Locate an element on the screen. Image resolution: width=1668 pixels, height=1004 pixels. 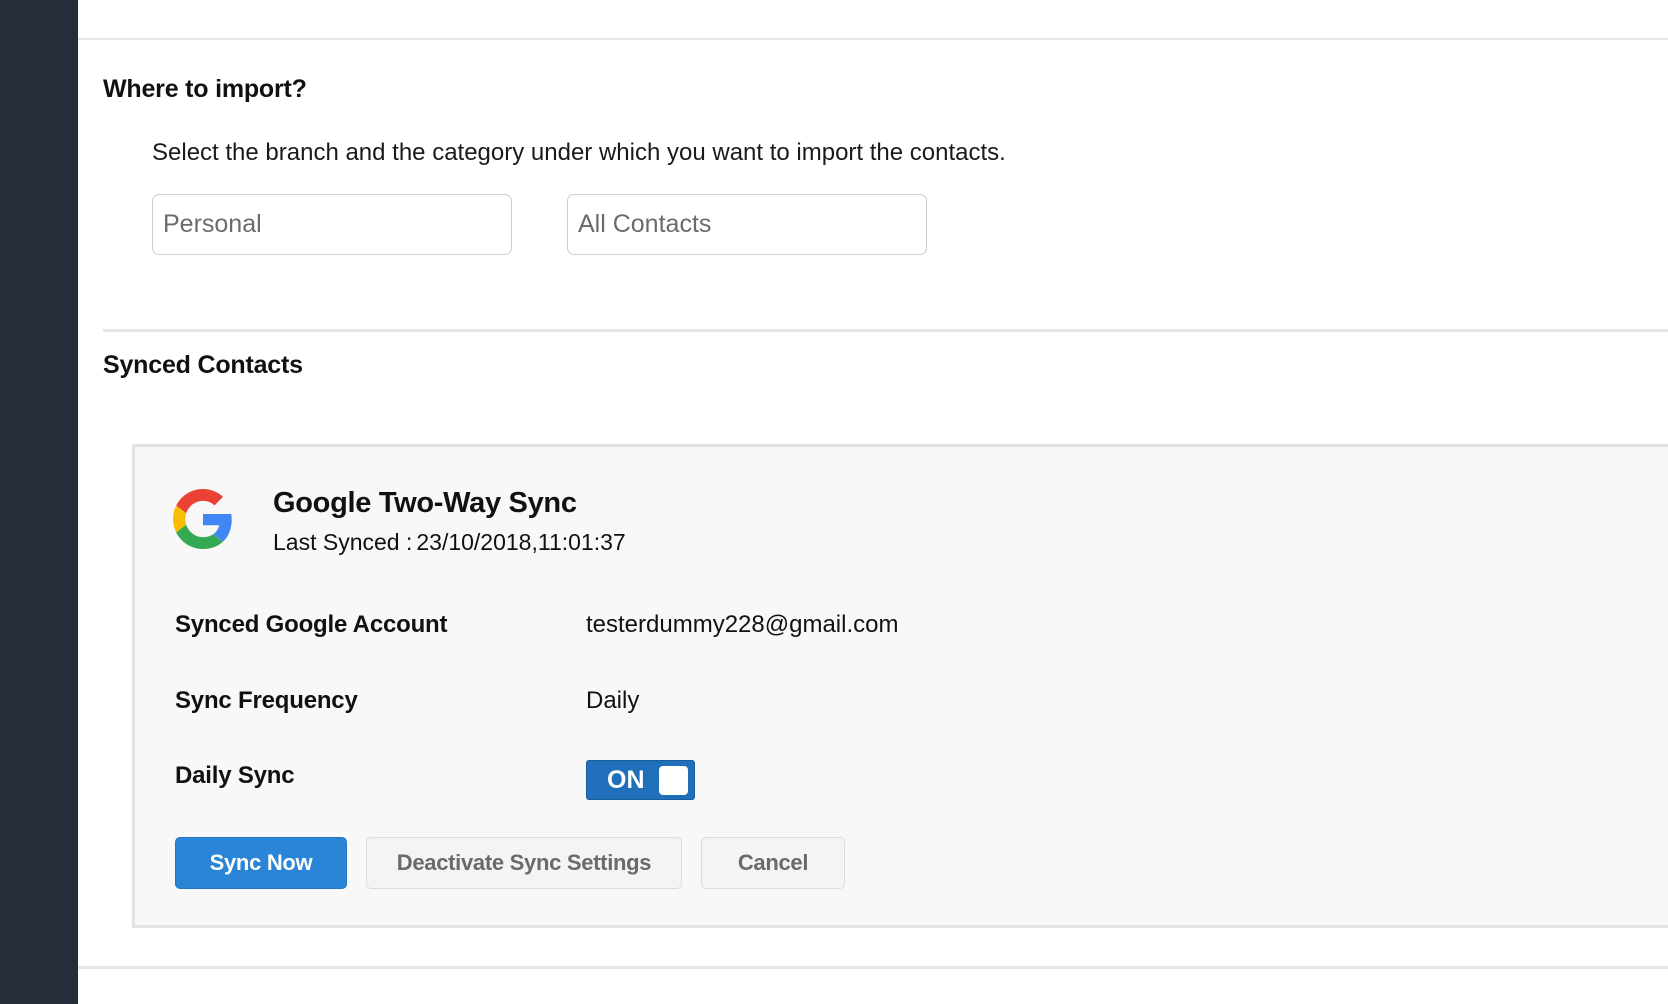
synced-account-label: Synced Google Account is located at coordinates (311, 624).